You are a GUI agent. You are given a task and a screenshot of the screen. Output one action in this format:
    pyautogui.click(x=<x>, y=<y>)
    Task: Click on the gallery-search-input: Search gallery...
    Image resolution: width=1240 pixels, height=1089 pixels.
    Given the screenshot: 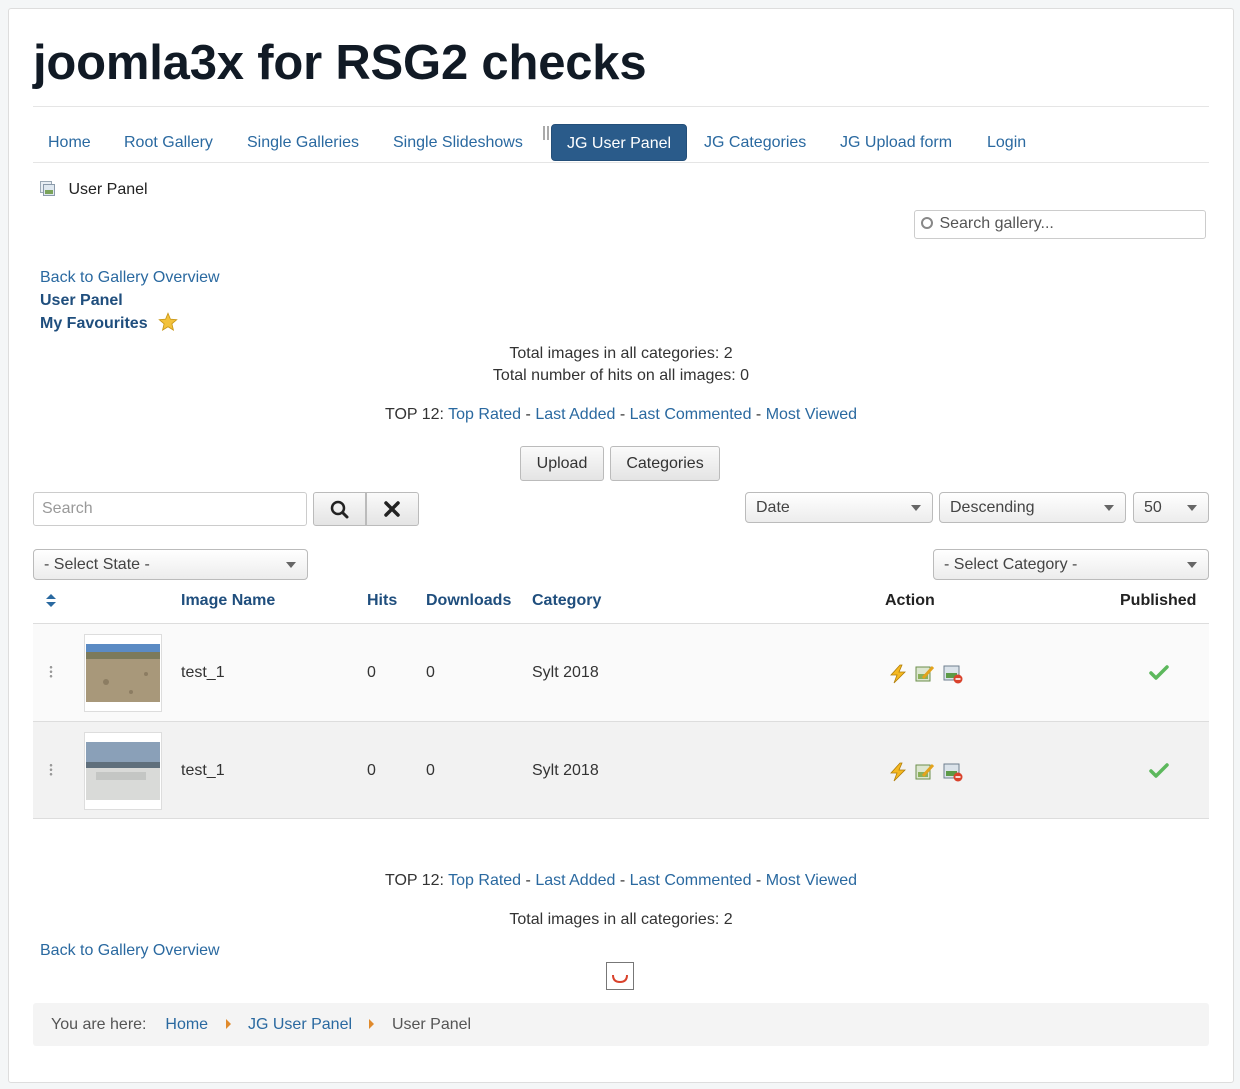 What is the action you would take?
    pyautogui.click(x=1060, y=224)
    